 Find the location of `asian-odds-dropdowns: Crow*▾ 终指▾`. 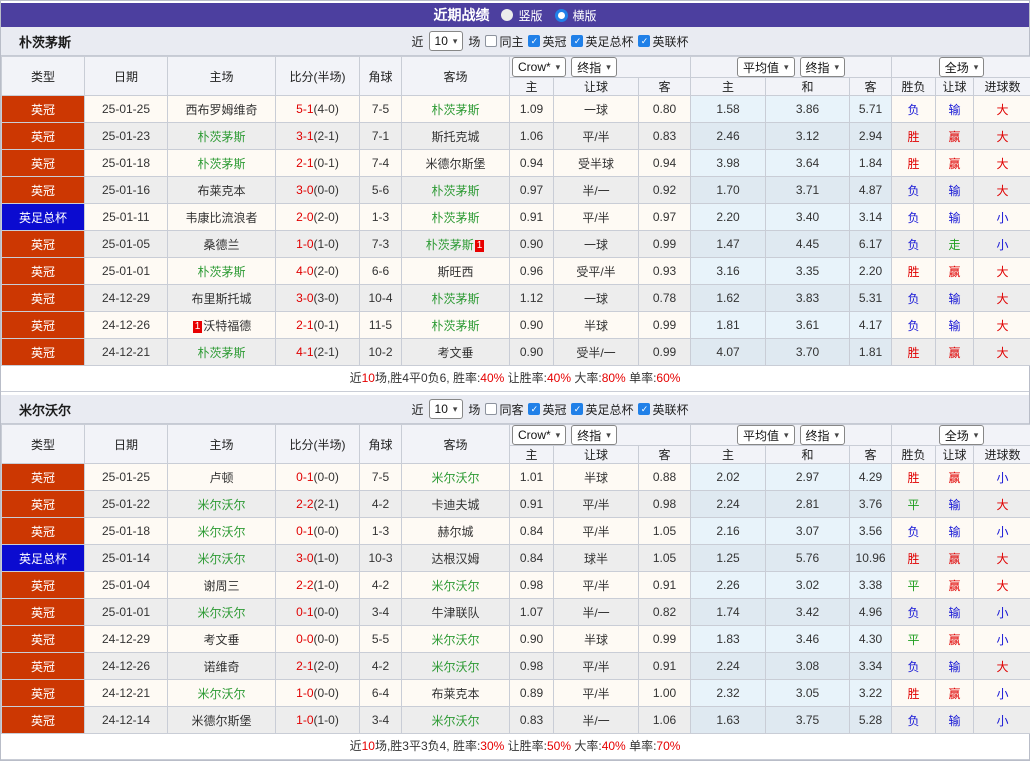

asian-odds-dropdowns: Crow*▾ 终指▾ is located at coordinates (600, 435).